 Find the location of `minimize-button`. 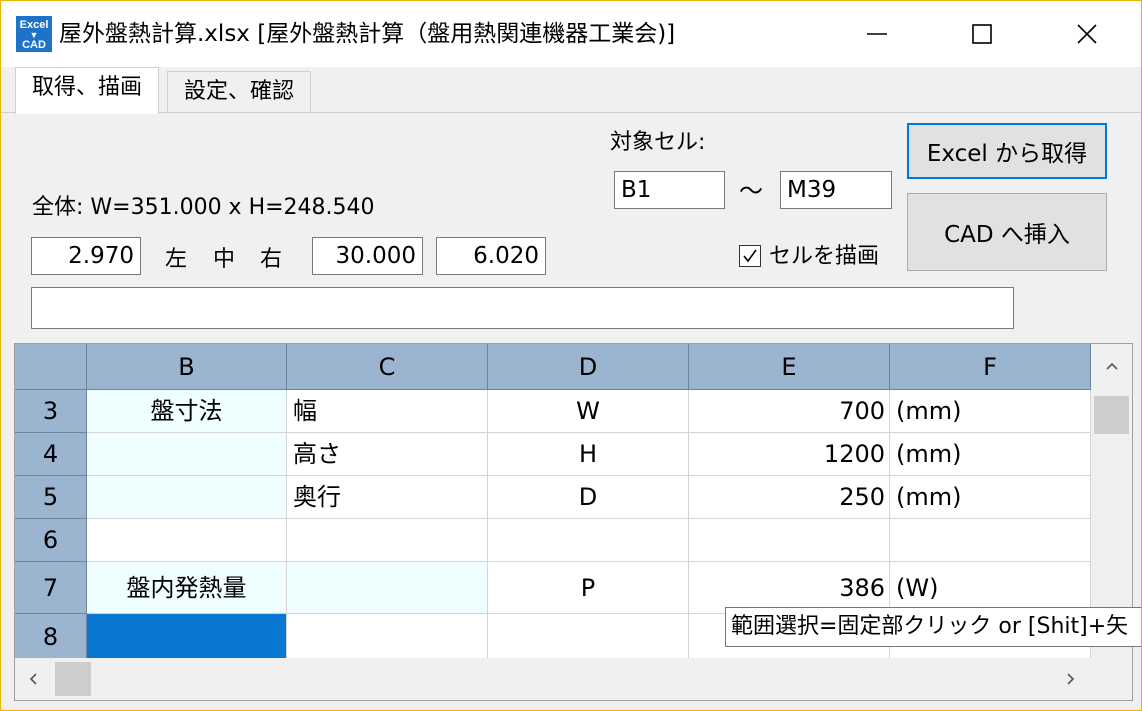

minimize-button is located at coordinates (877, 34).